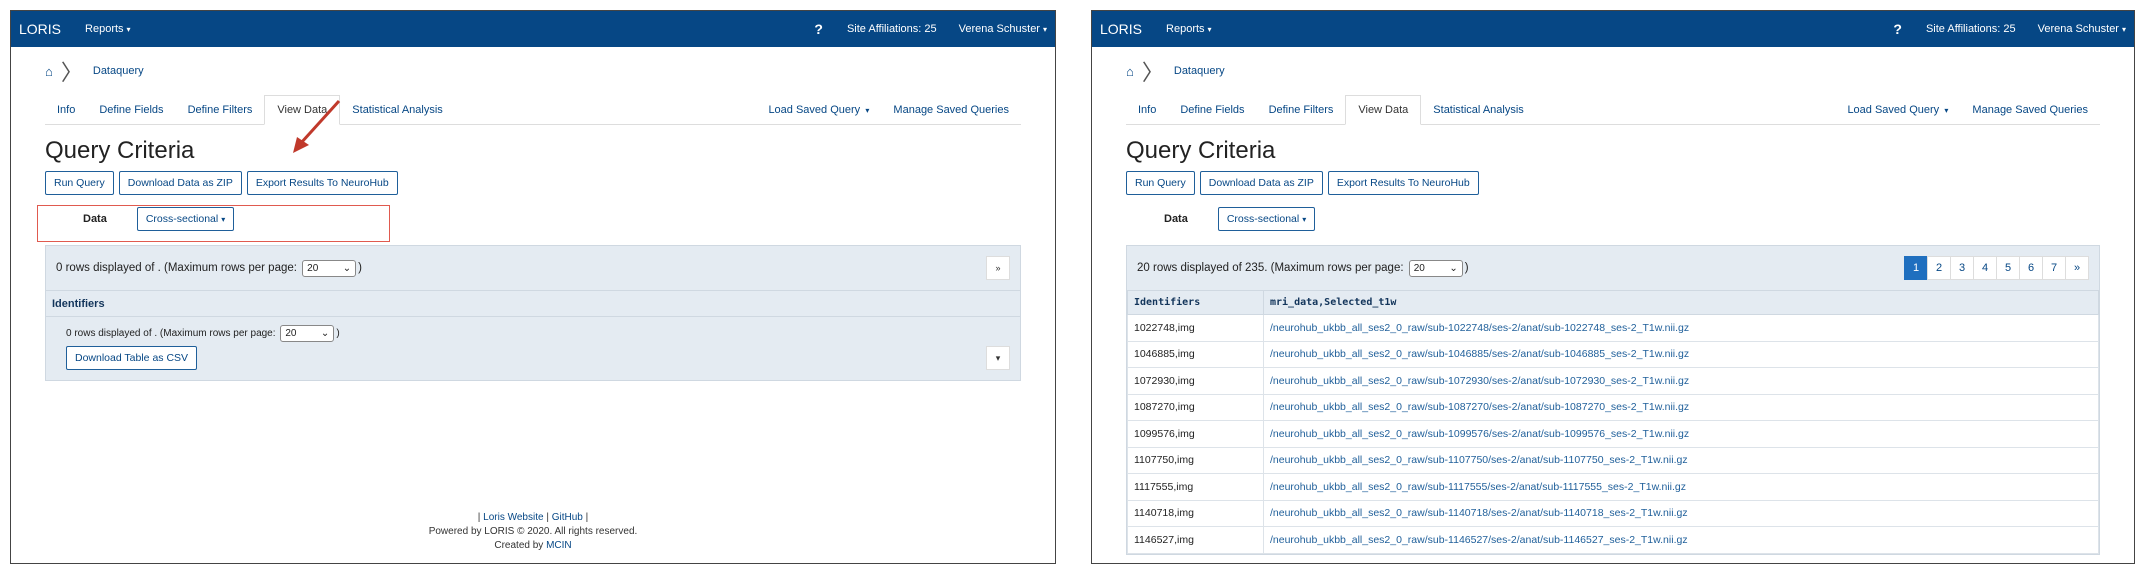 The image size is (2142, 572). I want to click on loris-website-link: Loris Website, so click(513, 517).